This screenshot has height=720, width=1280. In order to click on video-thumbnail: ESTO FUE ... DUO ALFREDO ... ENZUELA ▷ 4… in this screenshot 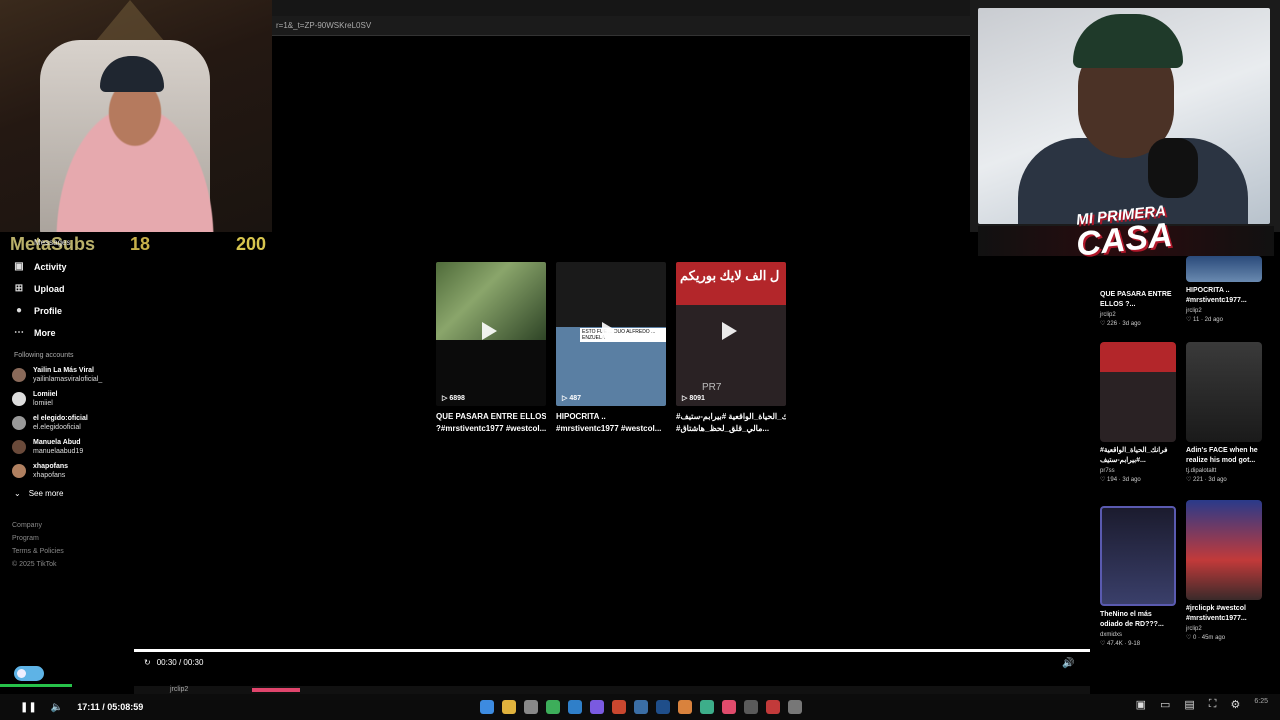, I will do `click(611, 334)`.